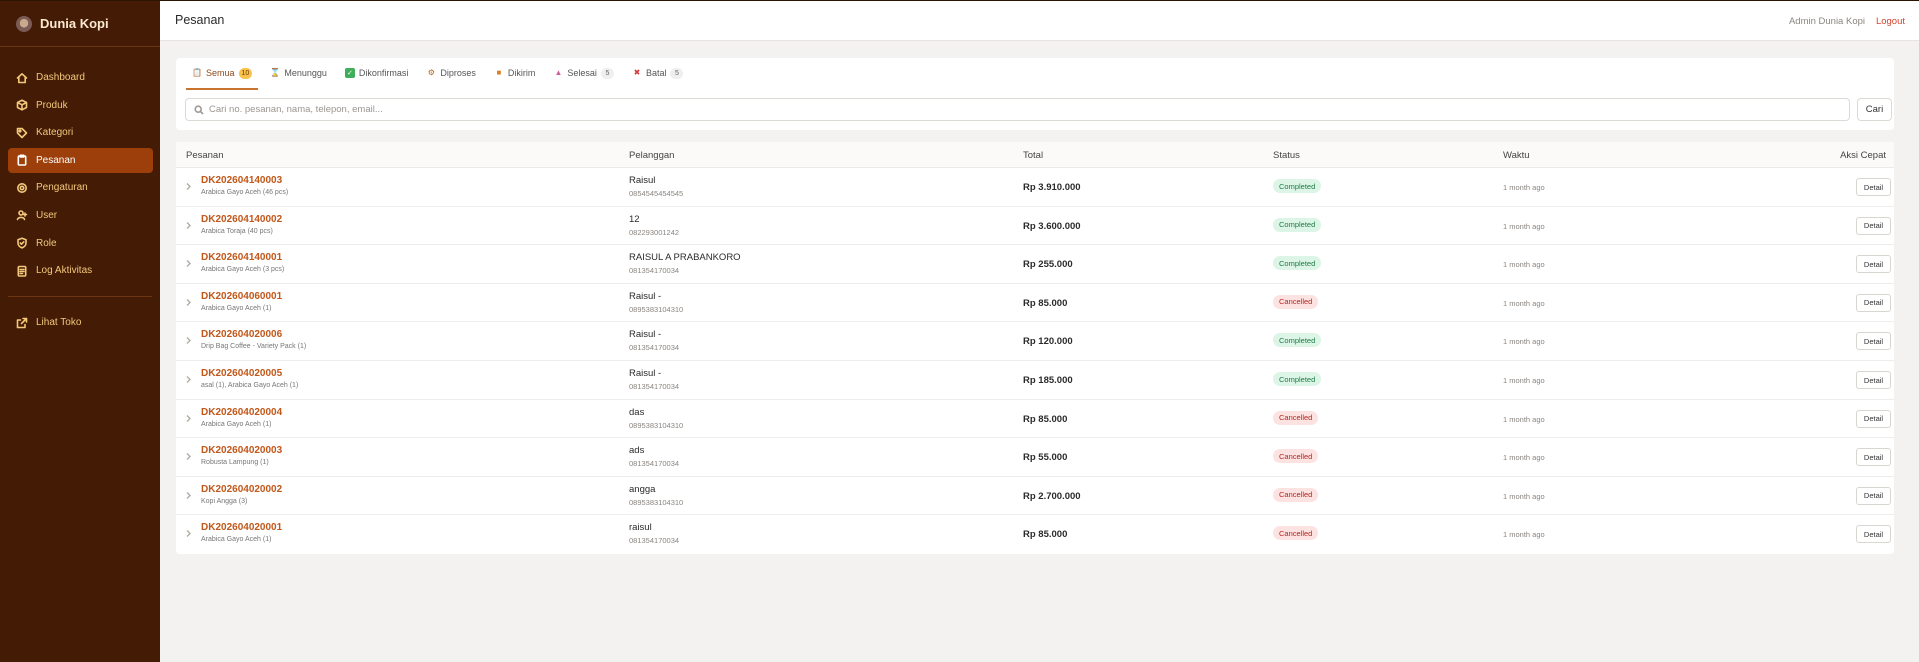 This screenshot has height=662, width=1919. I want to click on order-id-link: DK202604060001, so click(241, 296).